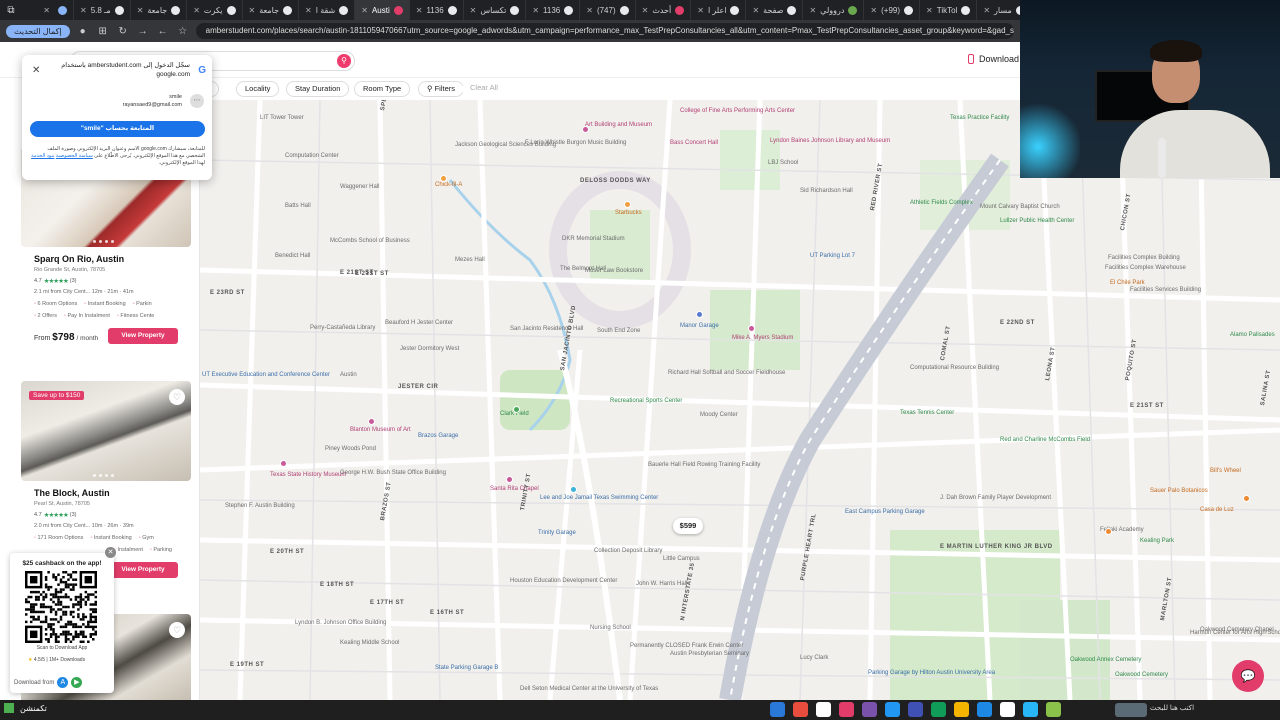 The height and width of the screenshot is (720, 1280). What do you see at coordinates (344, 61) in the screenshot?
I see `search-icon: ⚲` at bounding box center [344, 61].